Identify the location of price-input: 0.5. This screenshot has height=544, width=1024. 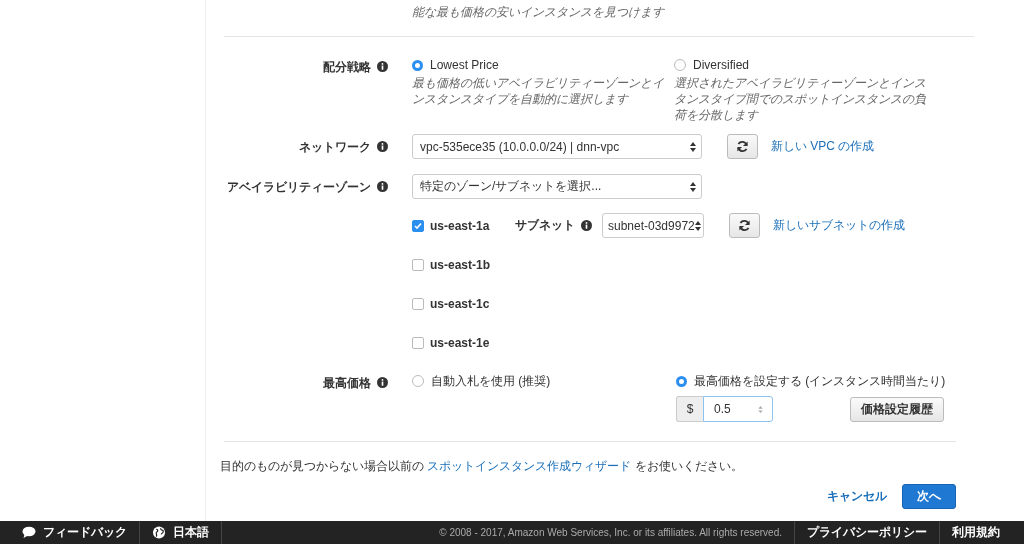
(738, 409).